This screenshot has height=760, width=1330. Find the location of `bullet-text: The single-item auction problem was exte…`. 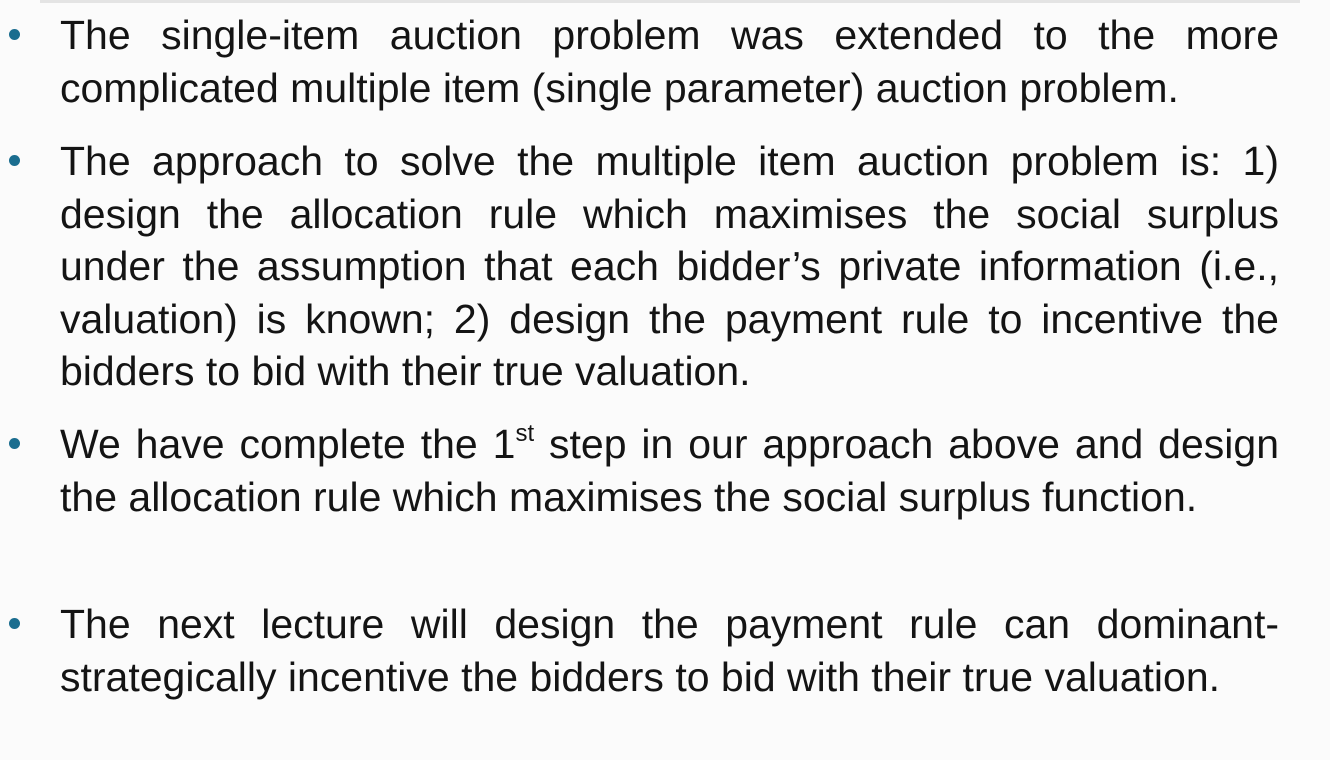

bullet-text: The single-item auction problem was exte… is located at coordinates (669, 61).